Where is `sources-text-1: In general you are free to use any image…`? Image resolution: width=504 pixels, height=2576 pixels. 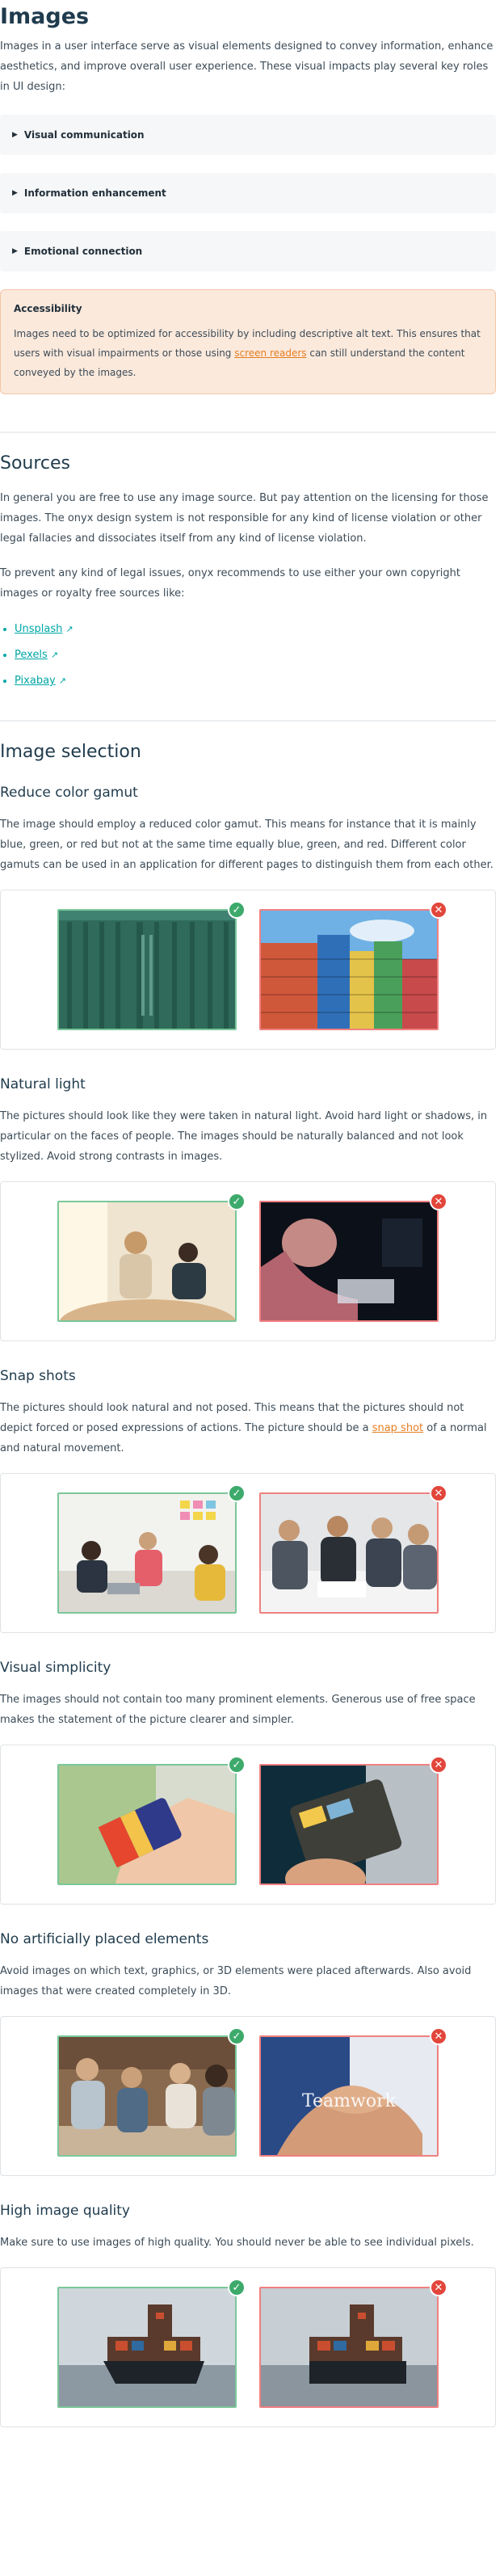 sources-text-1: In general you are free to use any image… is located at coordinates (244, 518).